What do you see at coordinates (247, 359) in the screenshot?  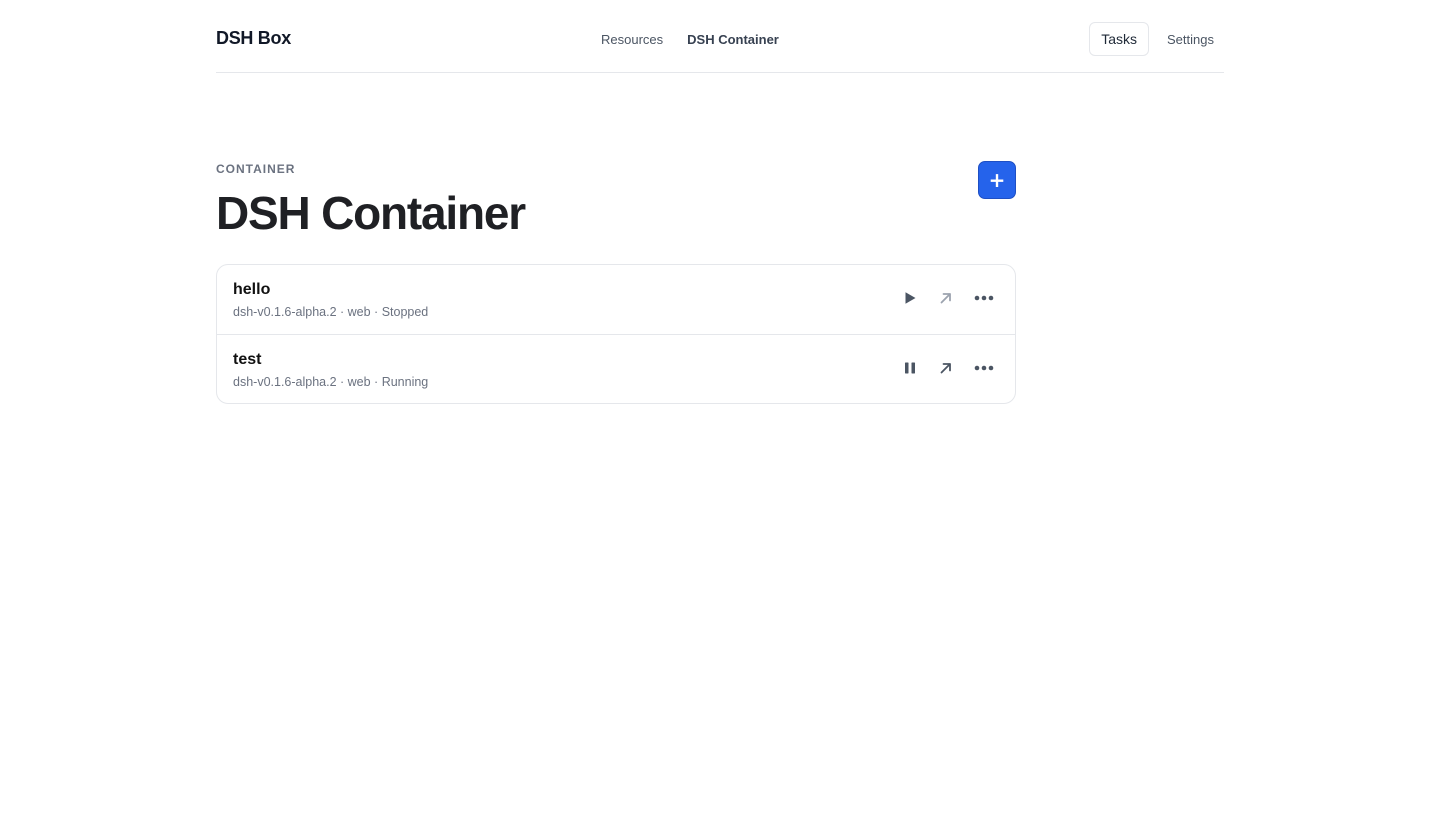 I see `container-name: test` at bounding box center [247, 359].